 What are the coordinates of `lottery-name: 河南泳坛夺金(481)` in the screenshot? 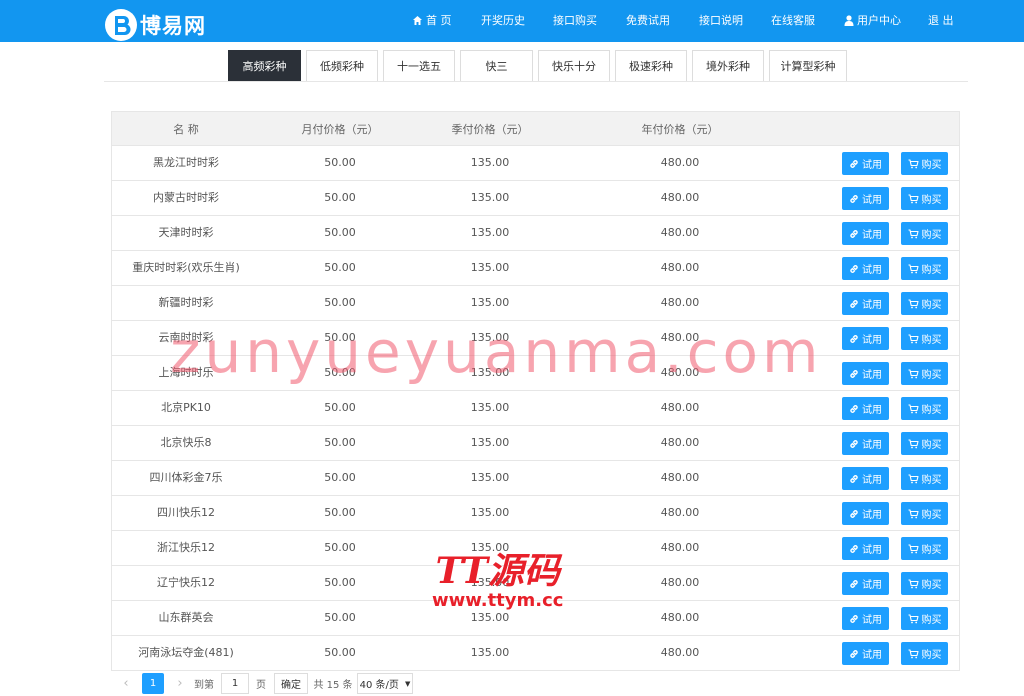 It's located at (186, 652).